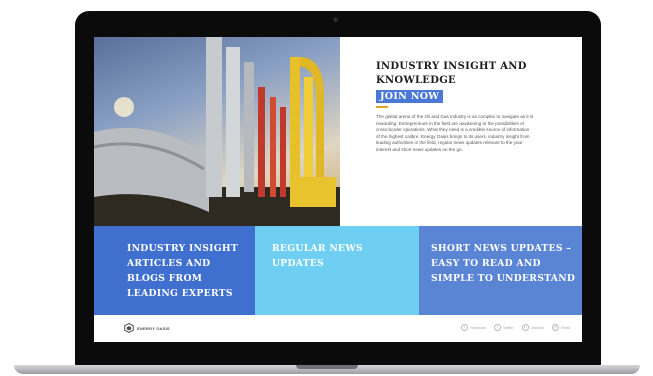 This screenshot has height=376, width=653. Describe the element at coordinates (498, 327) in the screenshot. I see `twitter-icon: t` at that location.